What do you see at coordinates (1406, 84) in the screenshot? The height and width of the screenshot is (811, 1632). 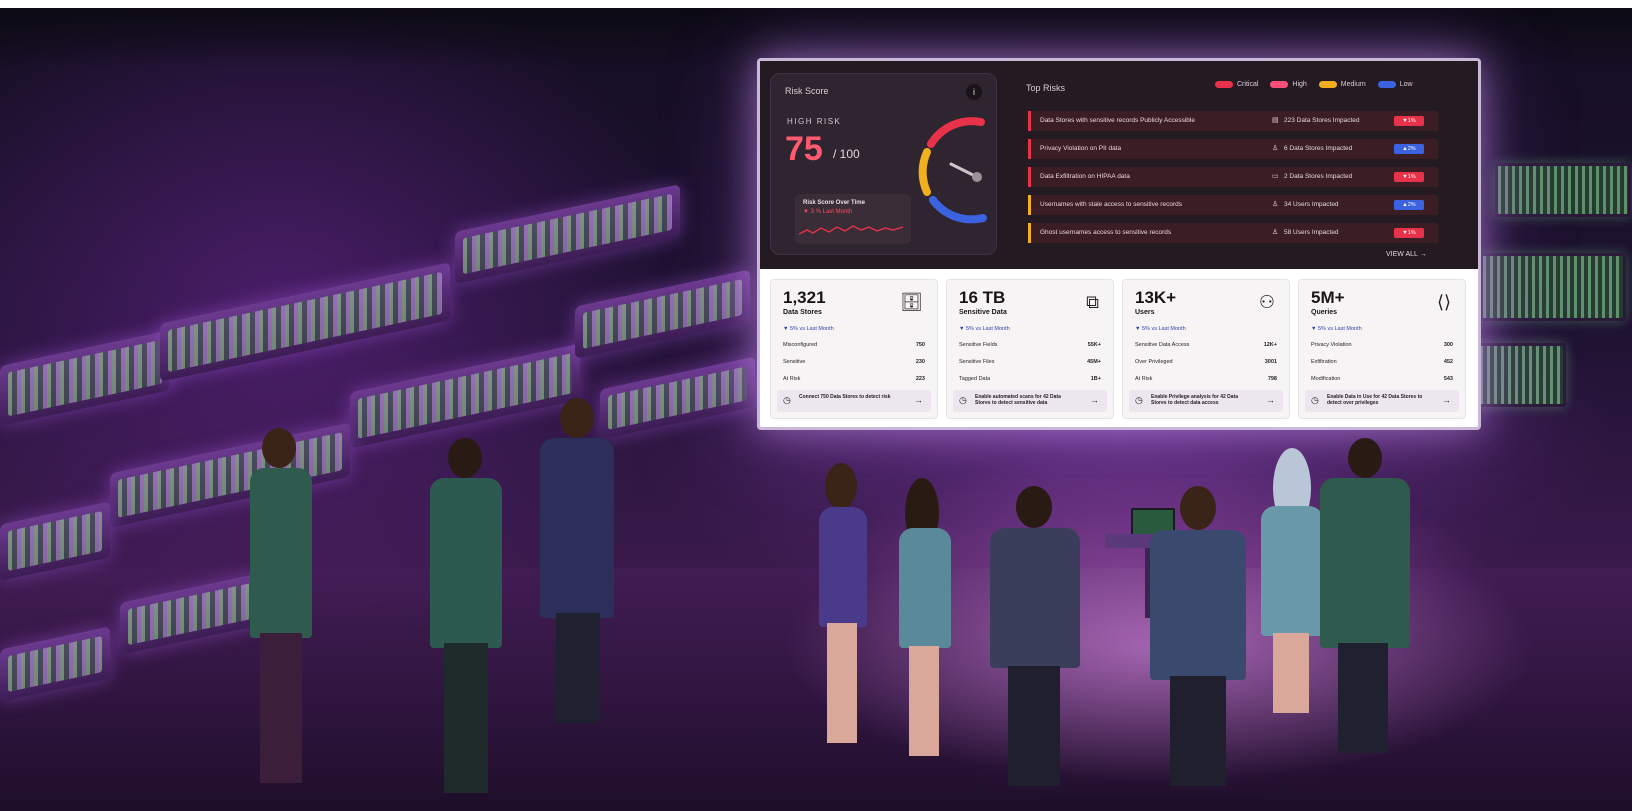 I see `legend-label: Low` at bounding box center [1406, 84].